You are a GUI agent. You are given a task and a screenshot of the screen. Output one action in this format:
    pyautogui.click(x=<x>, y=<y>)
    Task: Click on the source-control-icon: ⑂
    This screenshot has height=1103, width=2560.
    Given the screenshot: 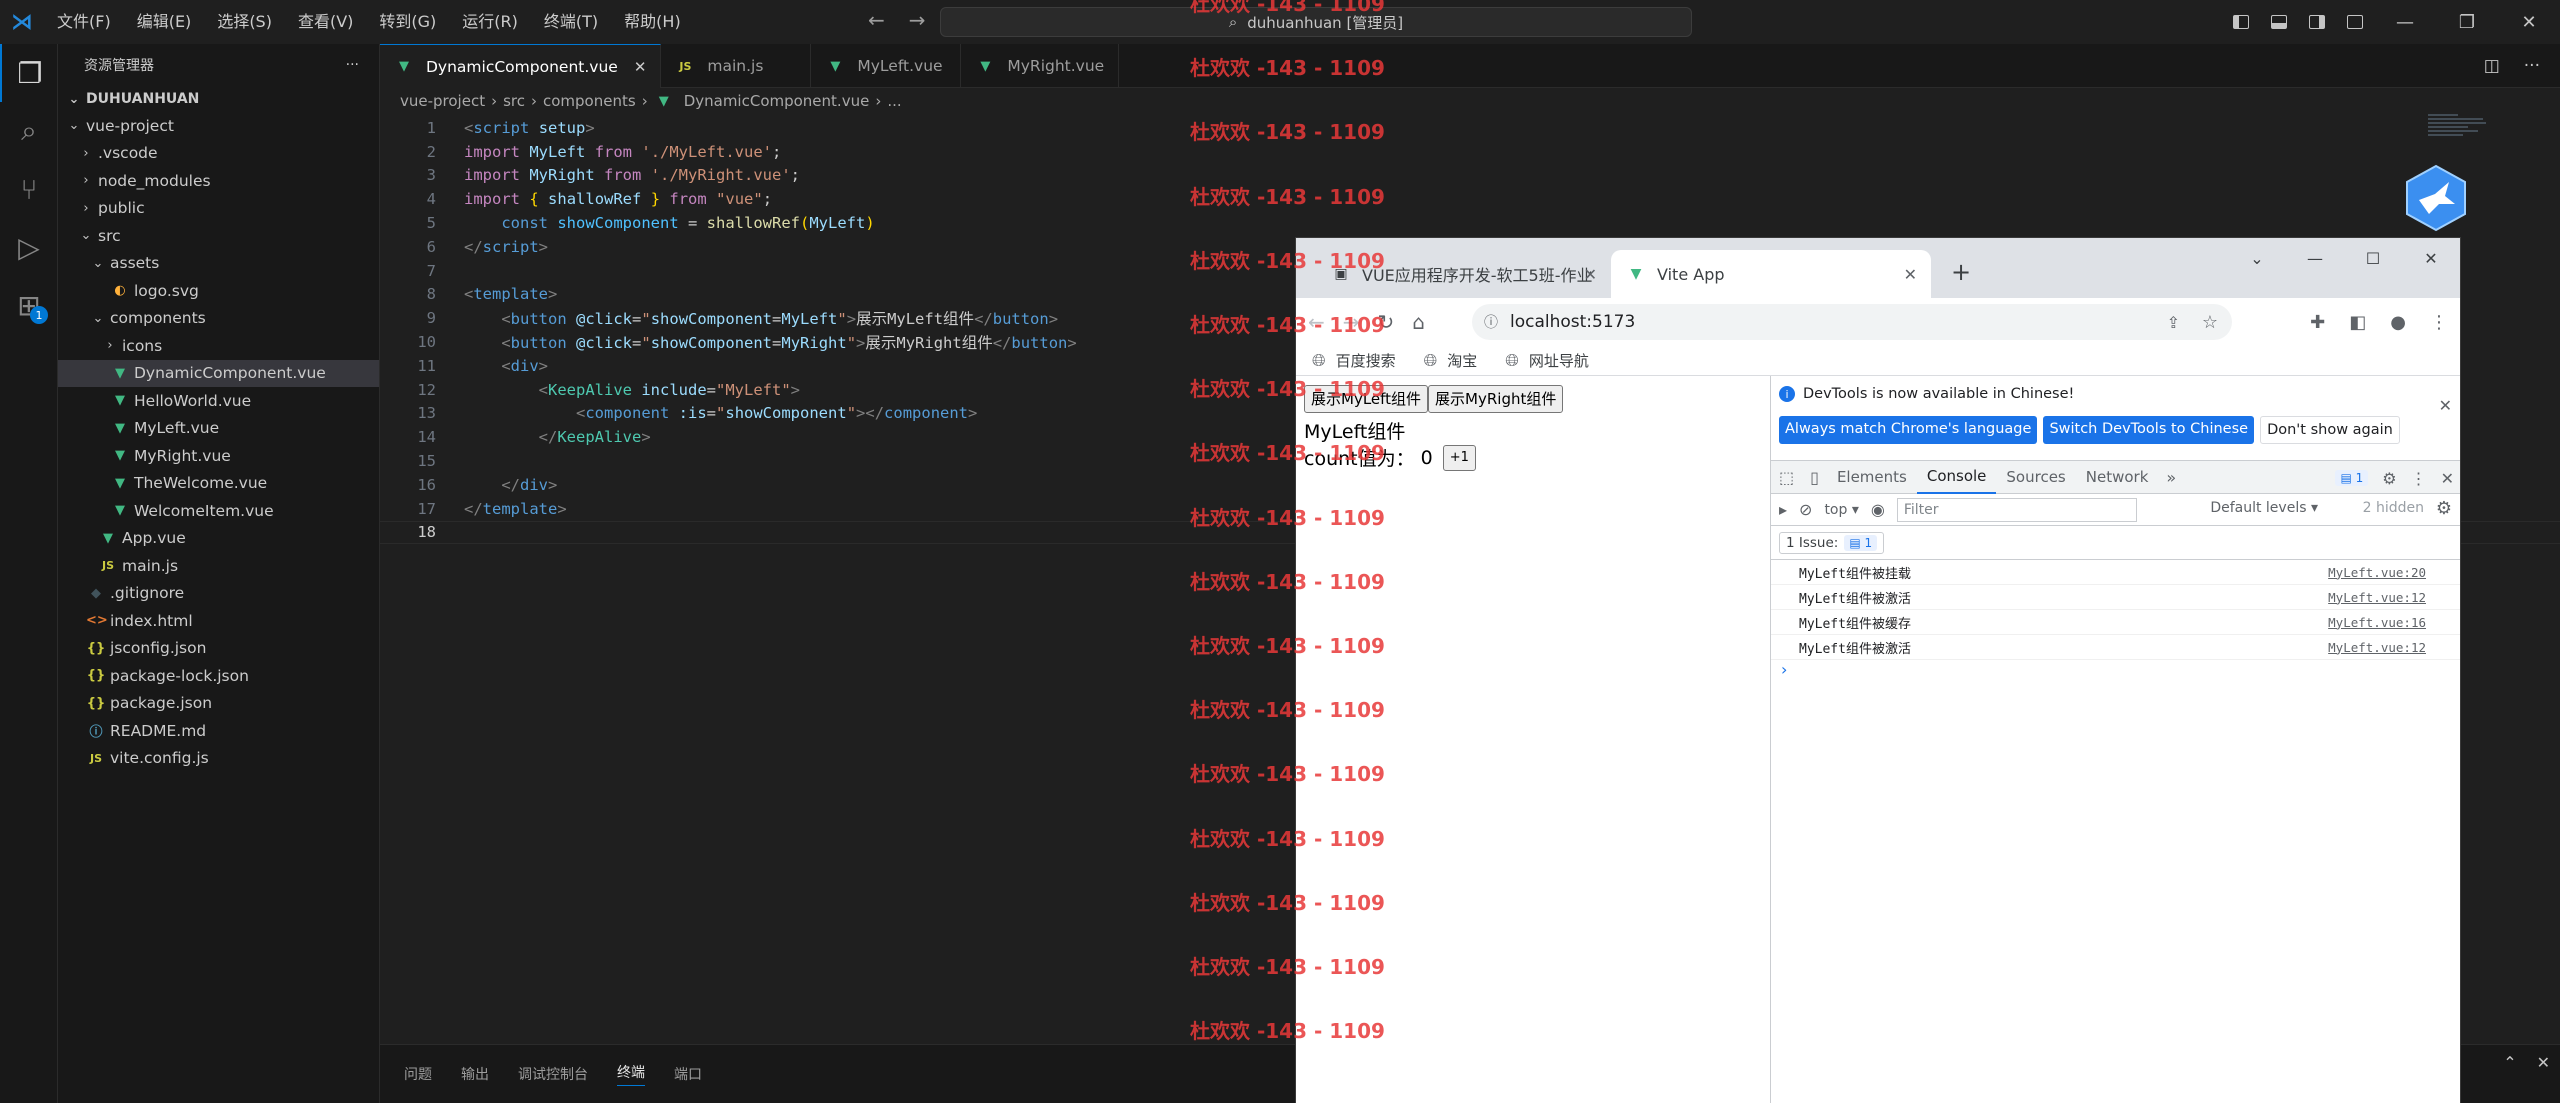 What is the action you would take?
    pyautogui.click(x=29, y=189)
    